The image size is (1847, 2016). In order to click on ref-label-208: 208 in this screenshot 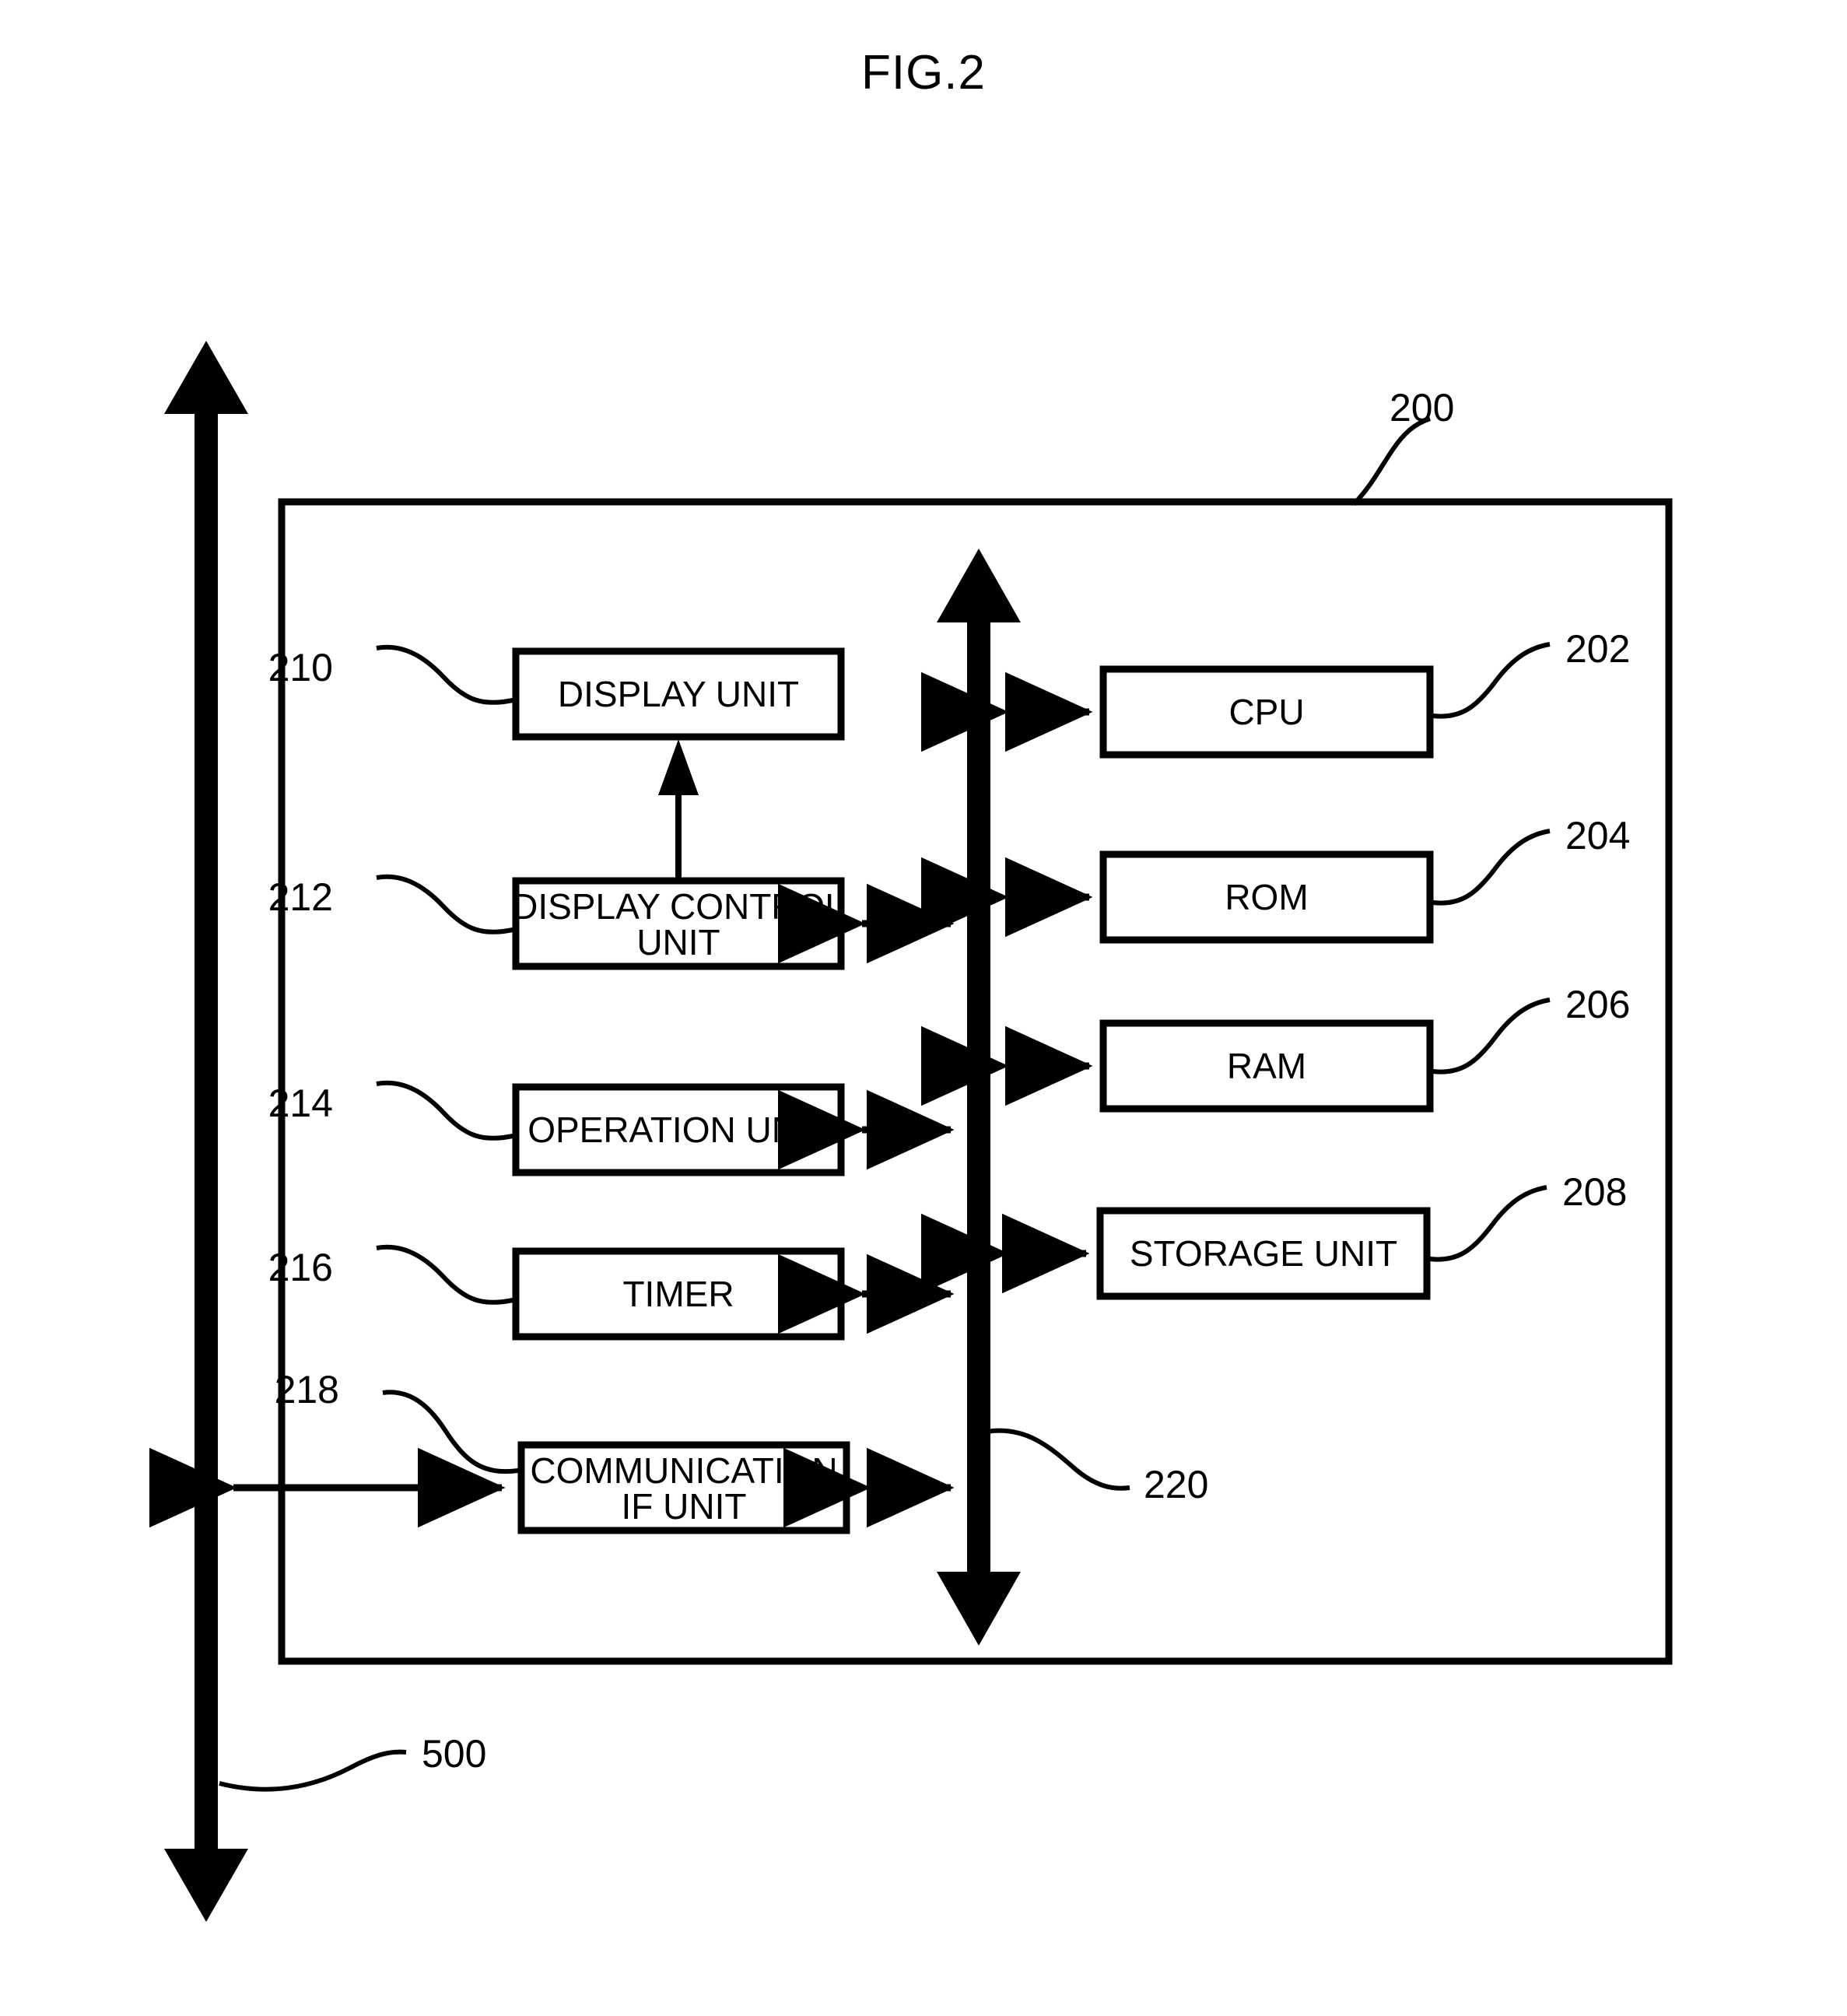, I will do `click(1594, 1192)`.